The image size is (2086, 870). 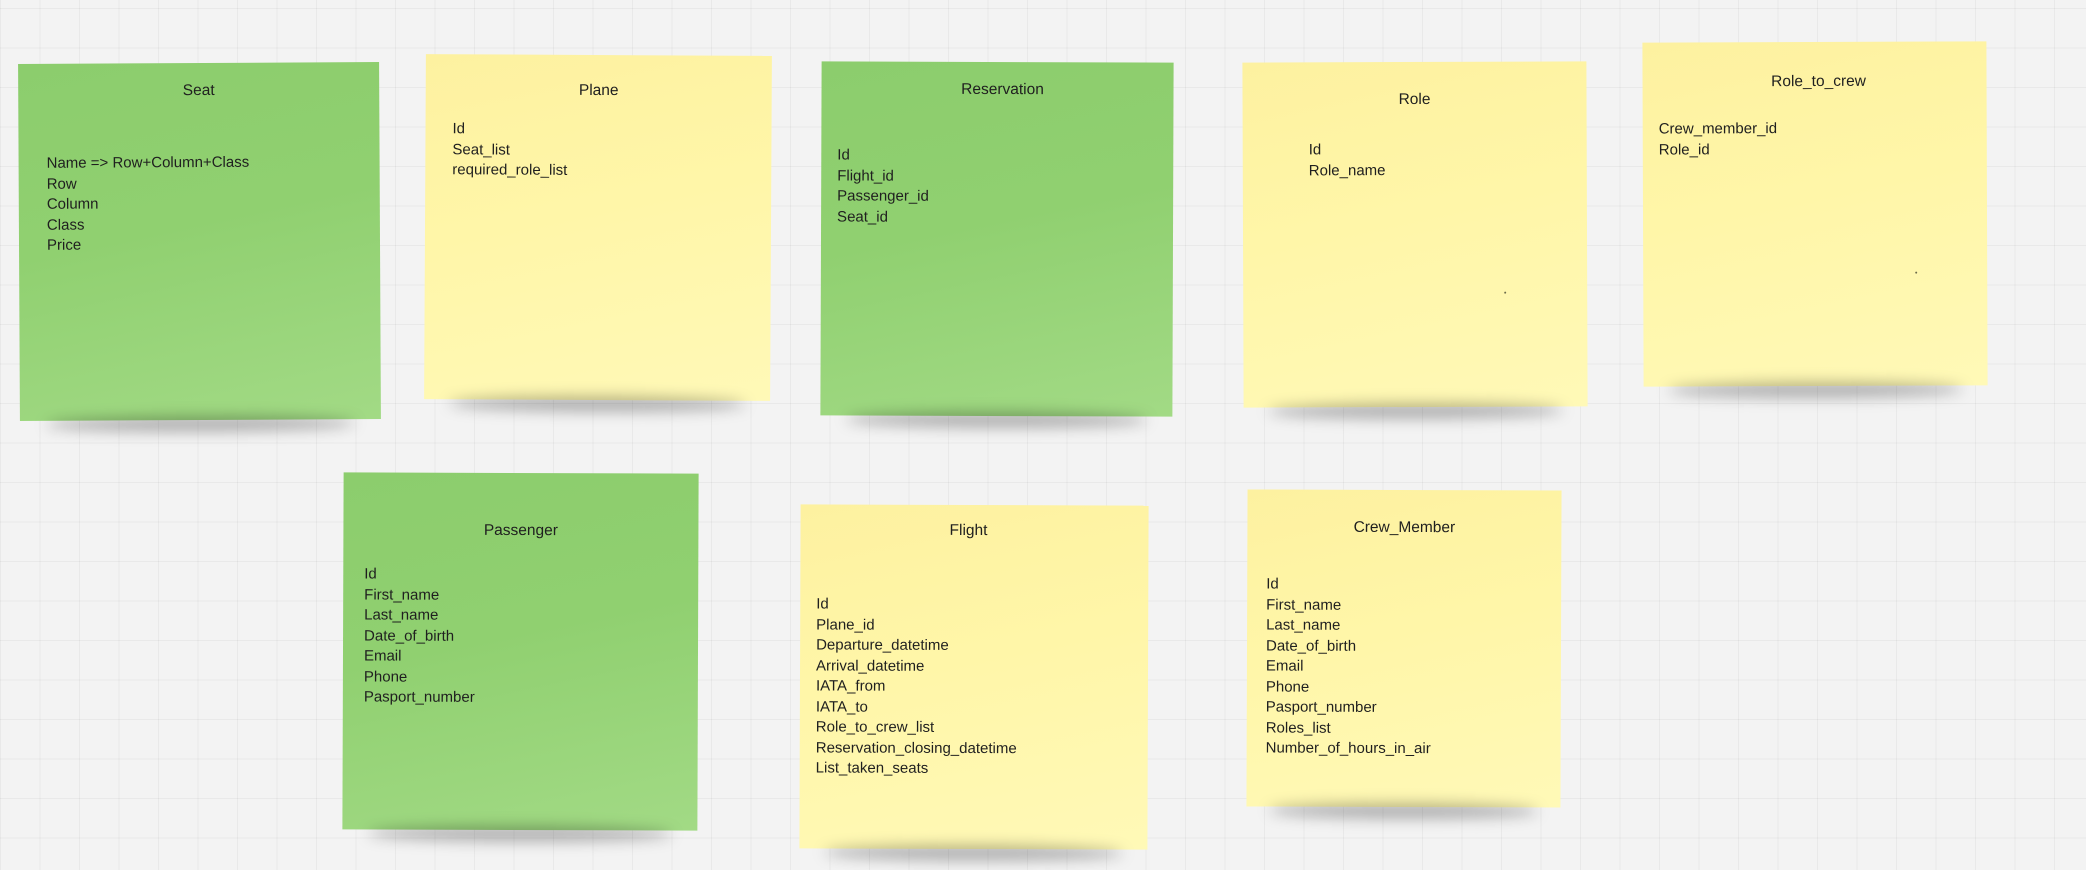 I want to click on field-item: IATA_from, so click(x=850, y=686).